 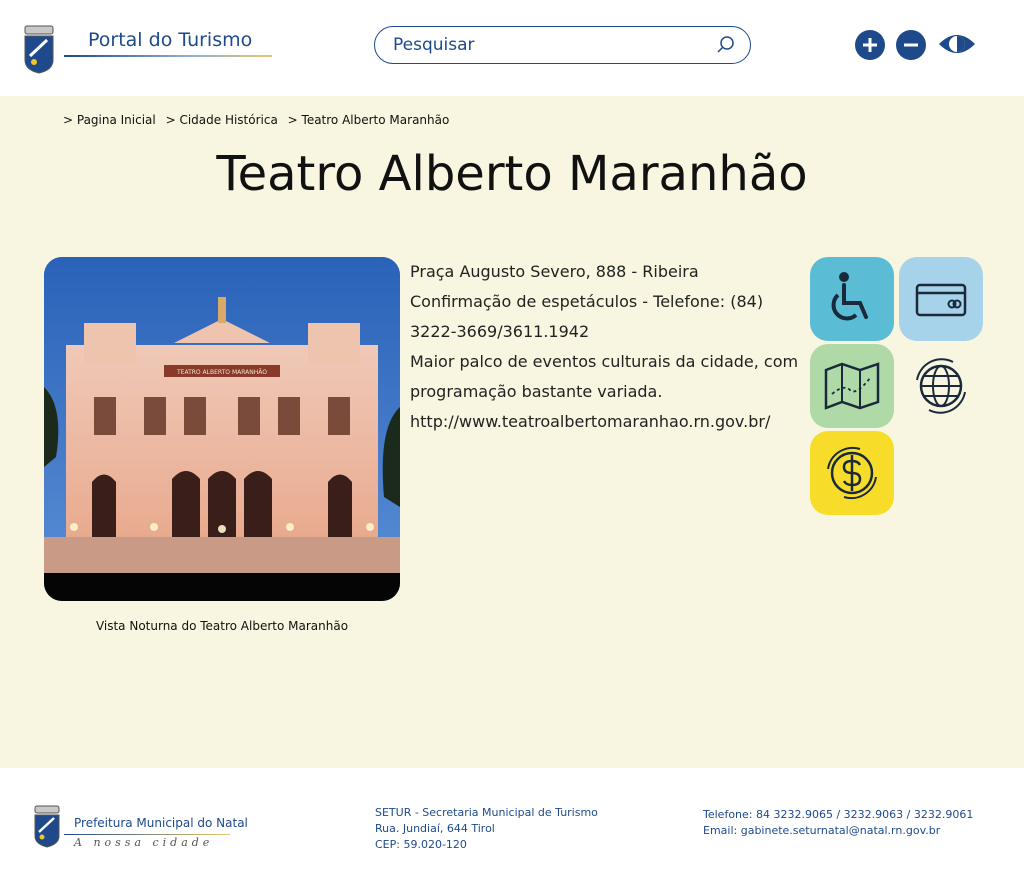 What do you see at coordinates (368, 120) in the screenshot?
I see `breadcrumb-current: > Teatro Alberto Maranhão` at bounding box center [368, 120].